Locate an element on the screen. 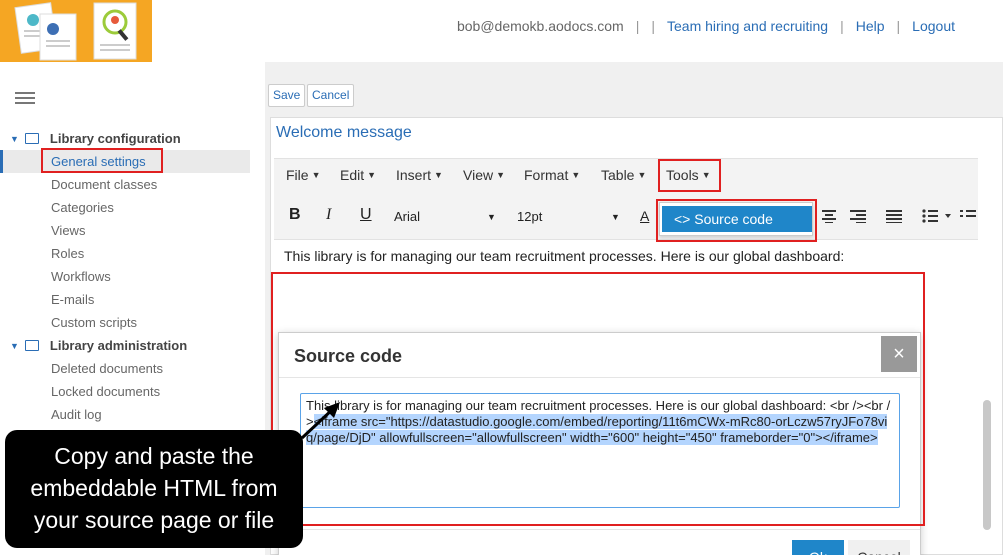  menu-table: Table ▼ is located at coordinates (623, 175).